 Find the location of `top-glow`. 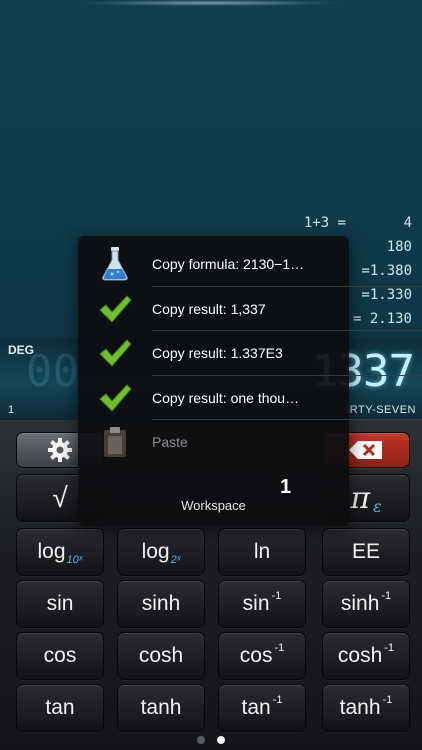

top-glow is located at coordinates (210, 3).